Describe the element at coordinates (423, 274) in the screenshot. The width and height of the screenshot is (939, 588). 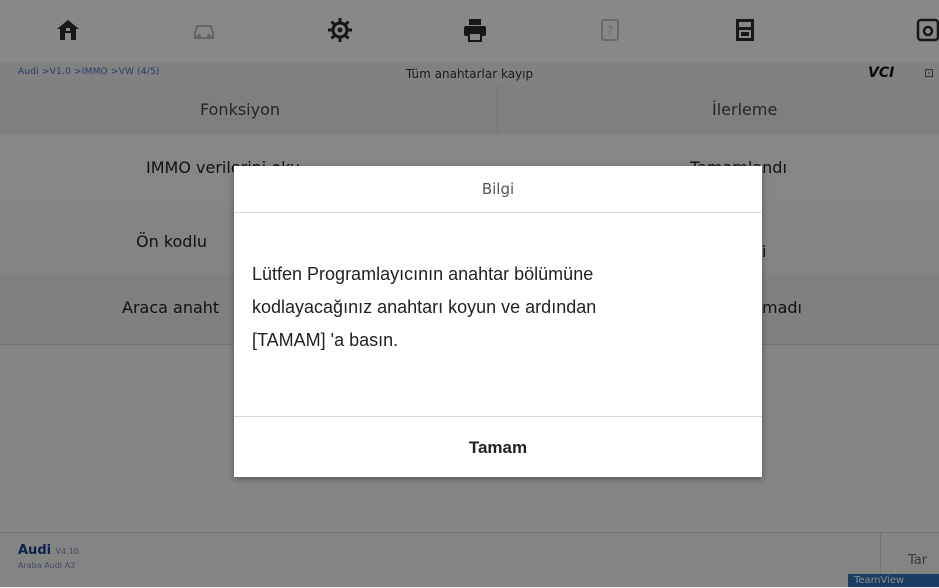
I see `dialog-message-line: Lütfen Programlayıcının anahtar bölümüne` at that location.